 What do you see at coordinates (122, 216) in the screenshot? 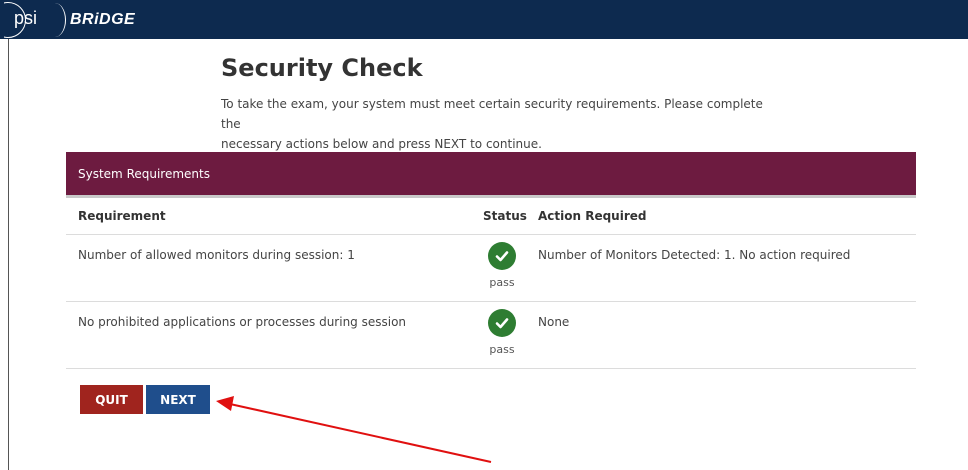
I see `header-requirement: Requirement` at bounding box center [122, 216].